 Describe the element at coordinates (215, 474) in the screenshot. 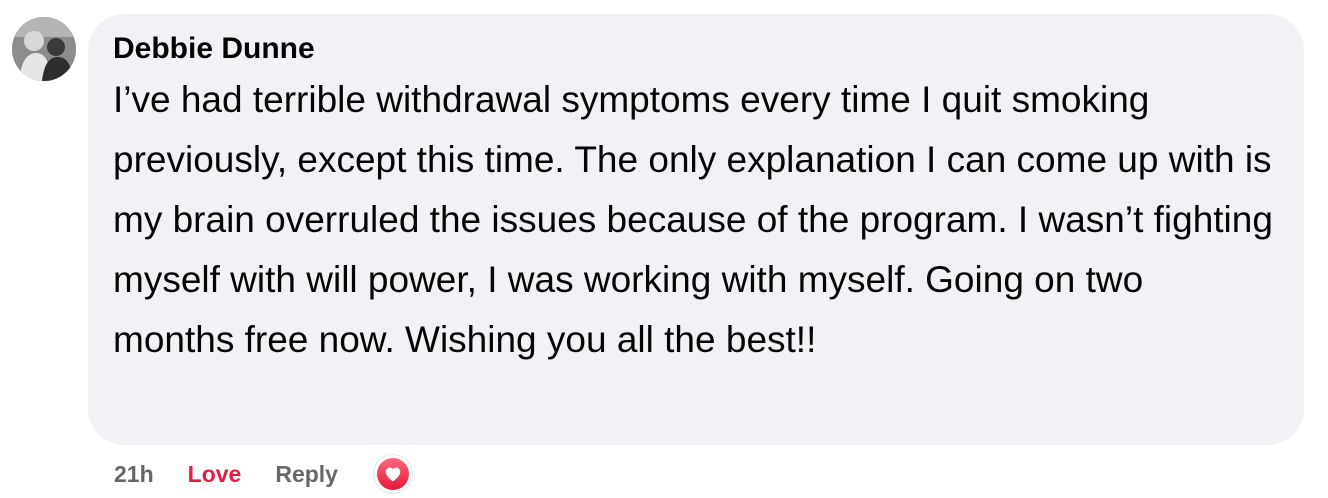

I see `love-reaction-button: Love` at that location.